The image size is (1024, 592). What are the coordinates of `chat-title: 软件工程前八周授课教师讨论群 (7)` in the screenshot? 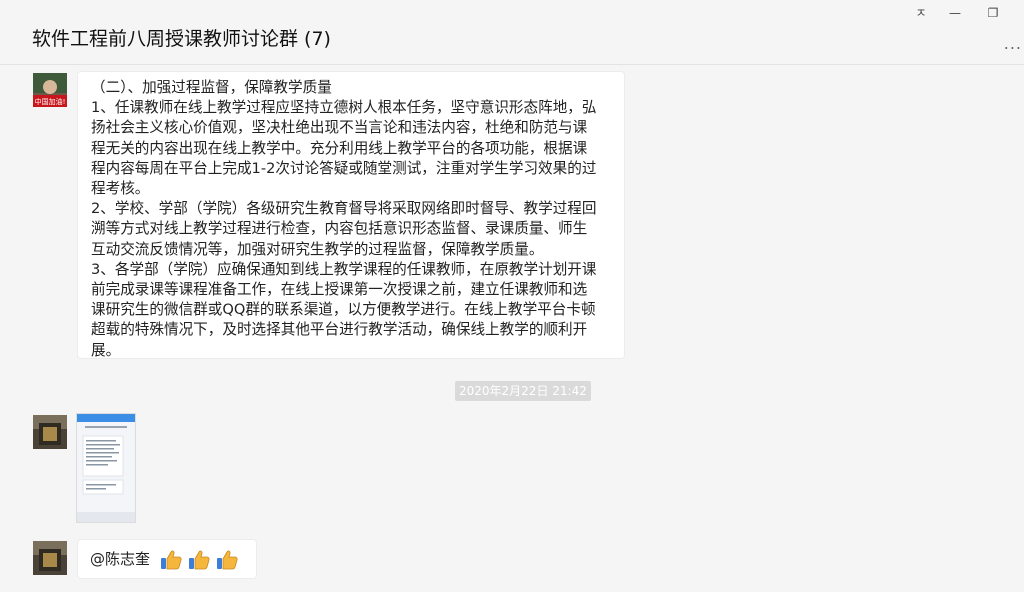 It's located at (181, 39).